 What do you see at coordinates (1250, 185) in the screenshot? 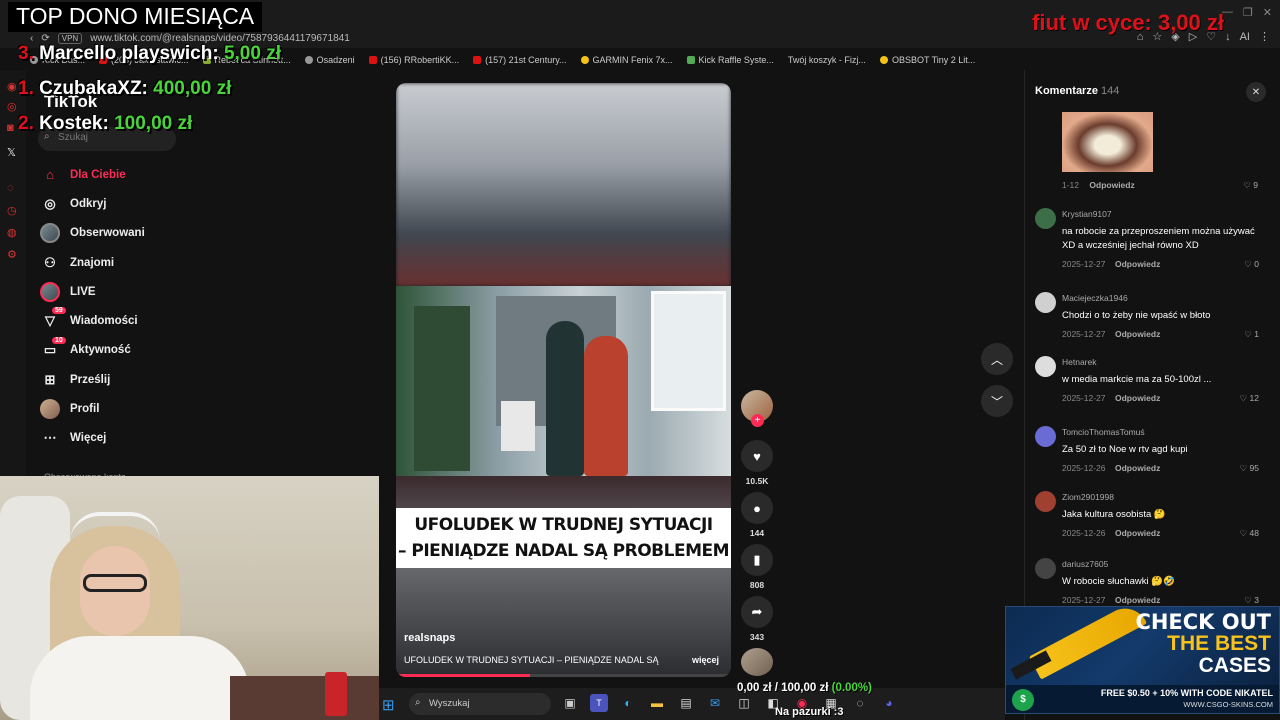
I see `comment-like: ♡ 9` at bounding box center [1250, 185].